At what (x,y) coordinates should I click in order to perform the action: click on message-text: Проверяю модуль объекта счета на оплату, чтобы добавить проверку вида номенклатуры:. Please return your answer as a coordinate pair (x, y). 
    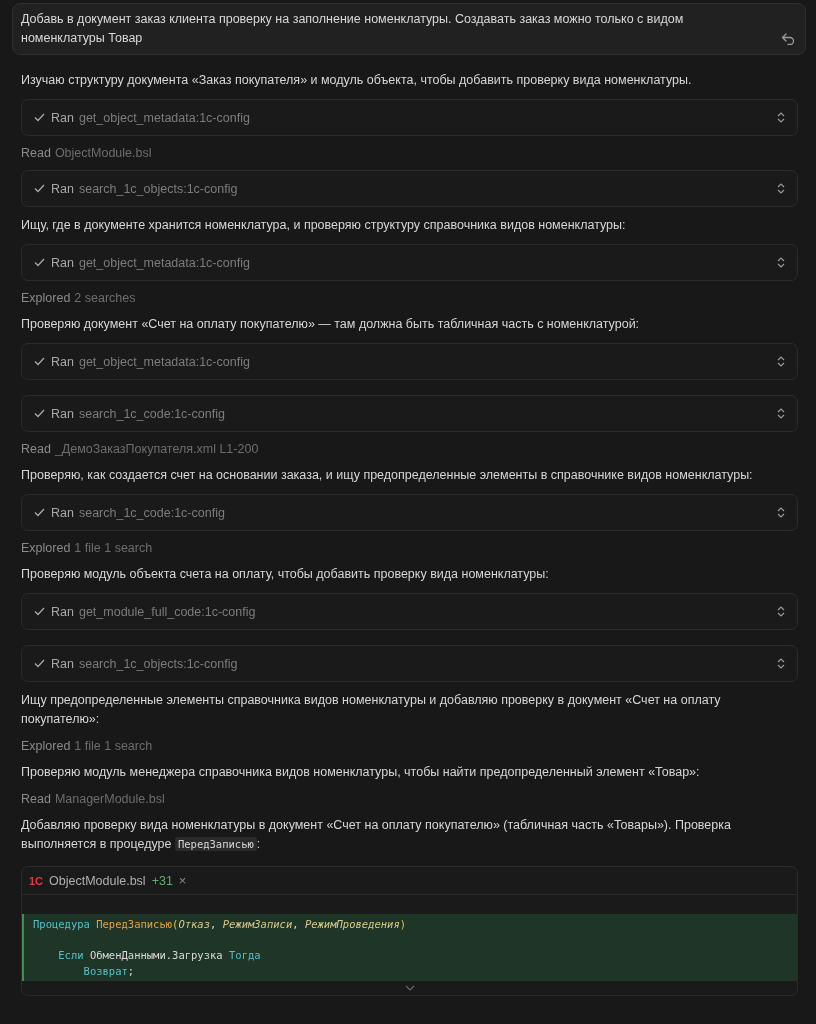
    Looking at the image, I should click on (285, 574).